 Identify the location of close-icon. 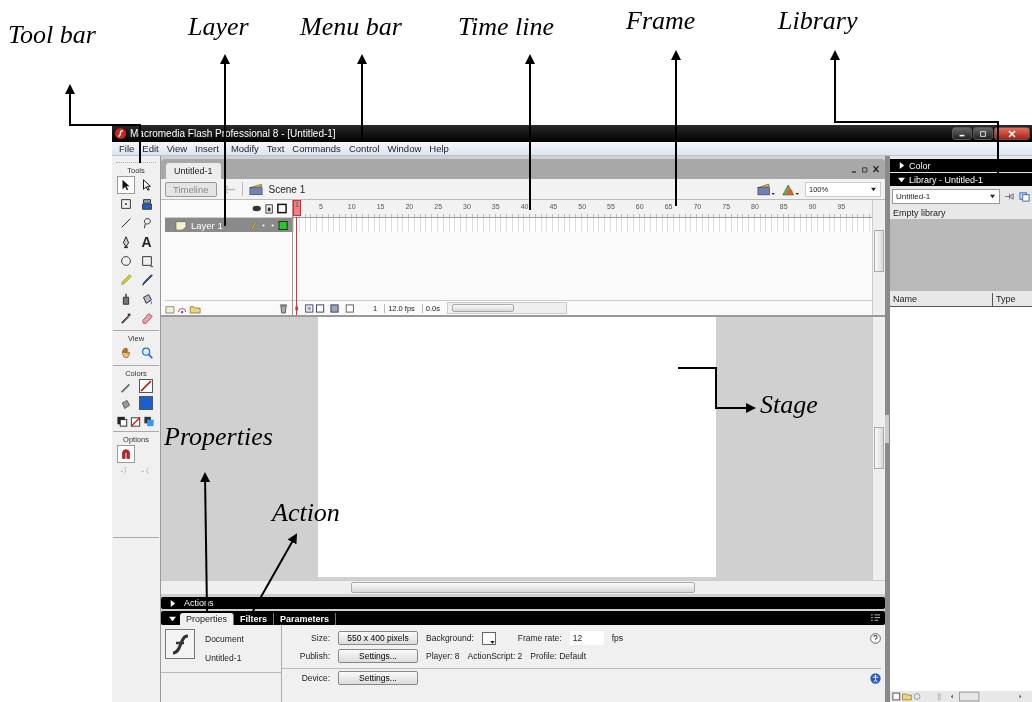
(1012, 134).